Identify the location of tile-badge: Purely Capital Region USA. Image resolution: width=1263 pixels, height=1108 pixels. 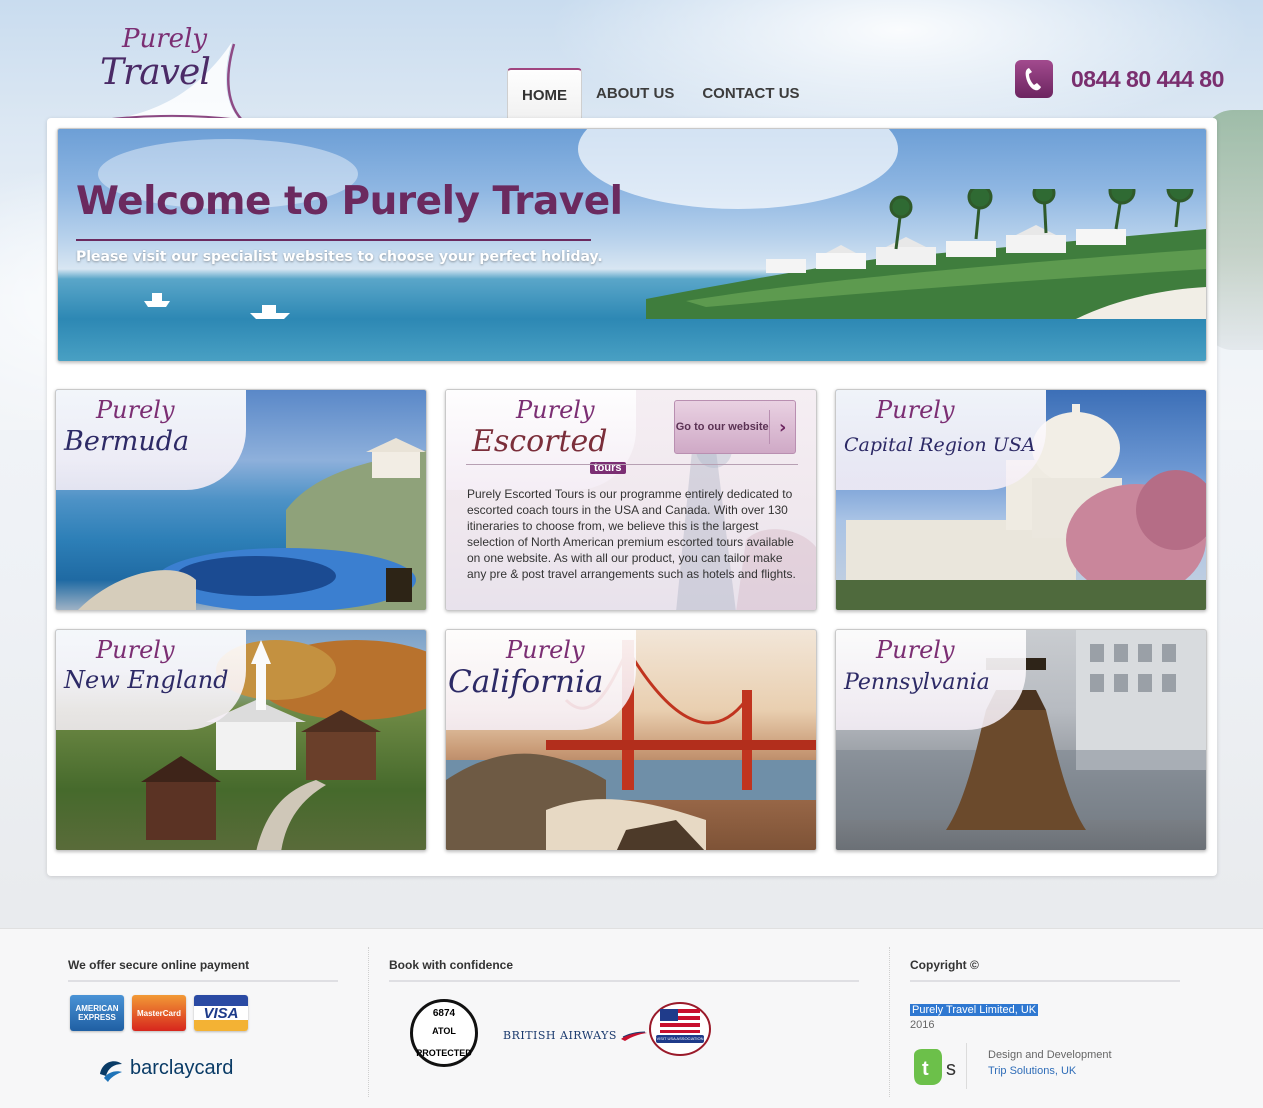
(941, 445).